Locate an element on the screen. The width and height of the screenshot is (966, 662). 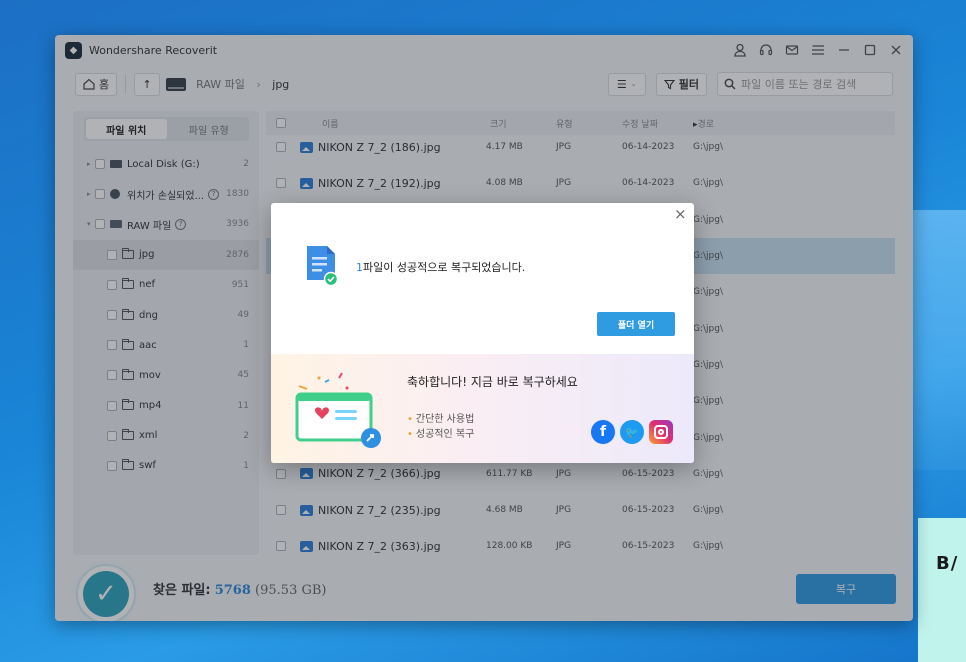
instagram-icon is located at coordinates (661, 432).